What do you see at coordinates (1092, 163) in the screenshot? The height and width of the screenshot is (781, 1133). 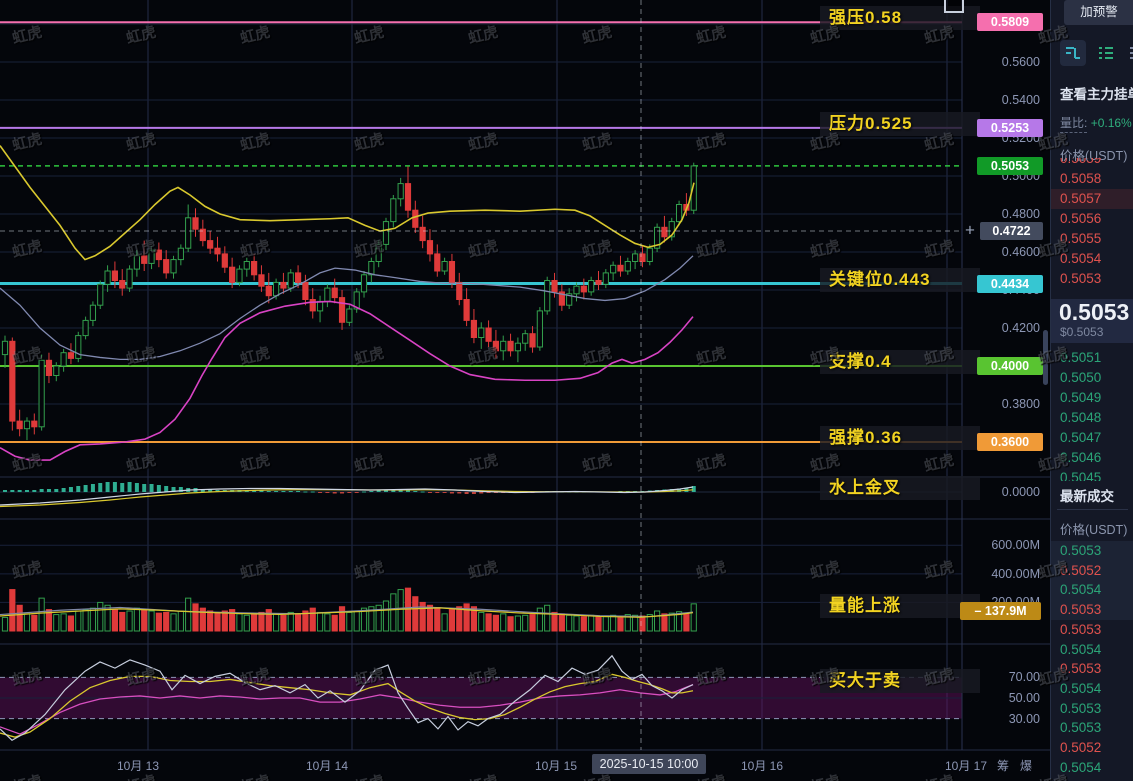 I see `ask-row: 0.5059` at bounding box center [1092, 163].